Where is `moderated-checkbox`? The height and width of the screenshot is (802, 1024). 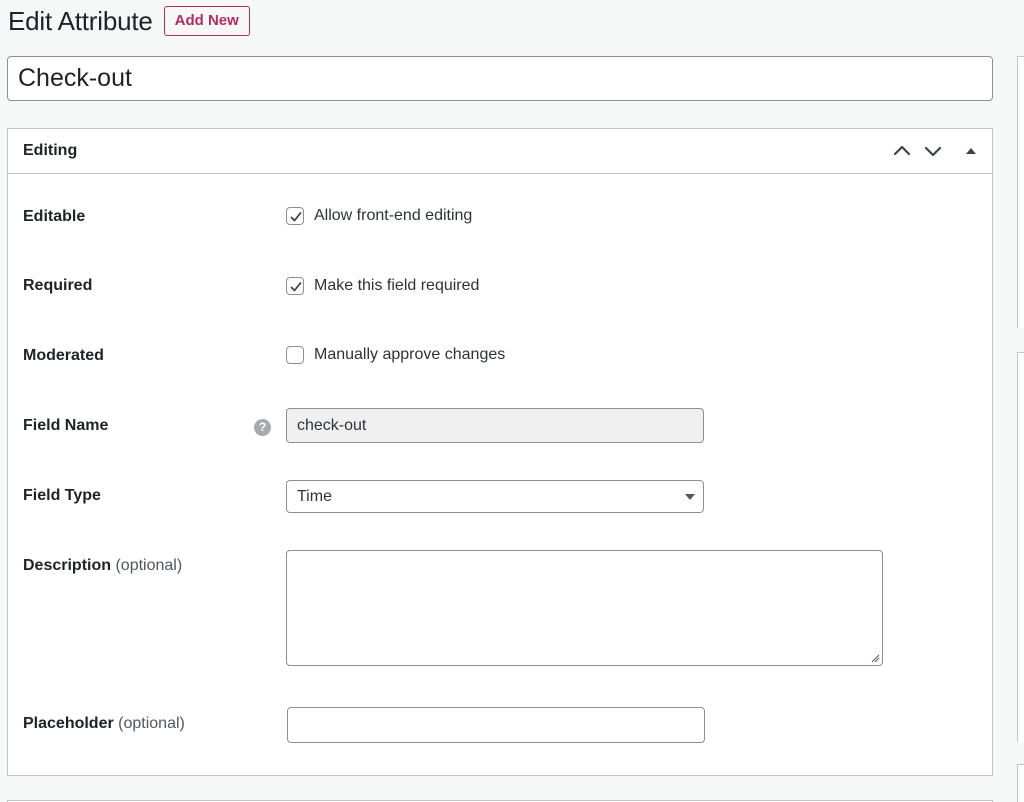
moderated-checkbox is located at coordinates (295, 355).